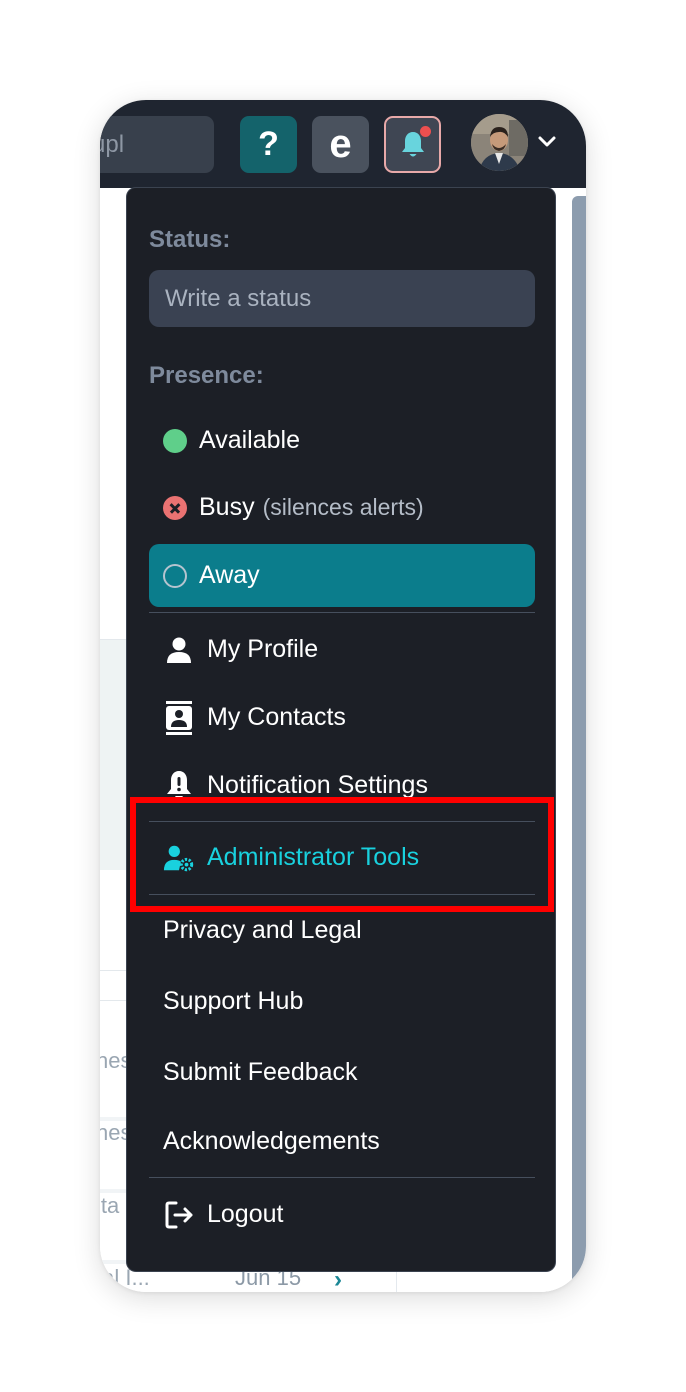 The image size is (686, 1392). Describe the element at coordinates (412, 144) in the screenshot. I see `notifications-button` at that location.